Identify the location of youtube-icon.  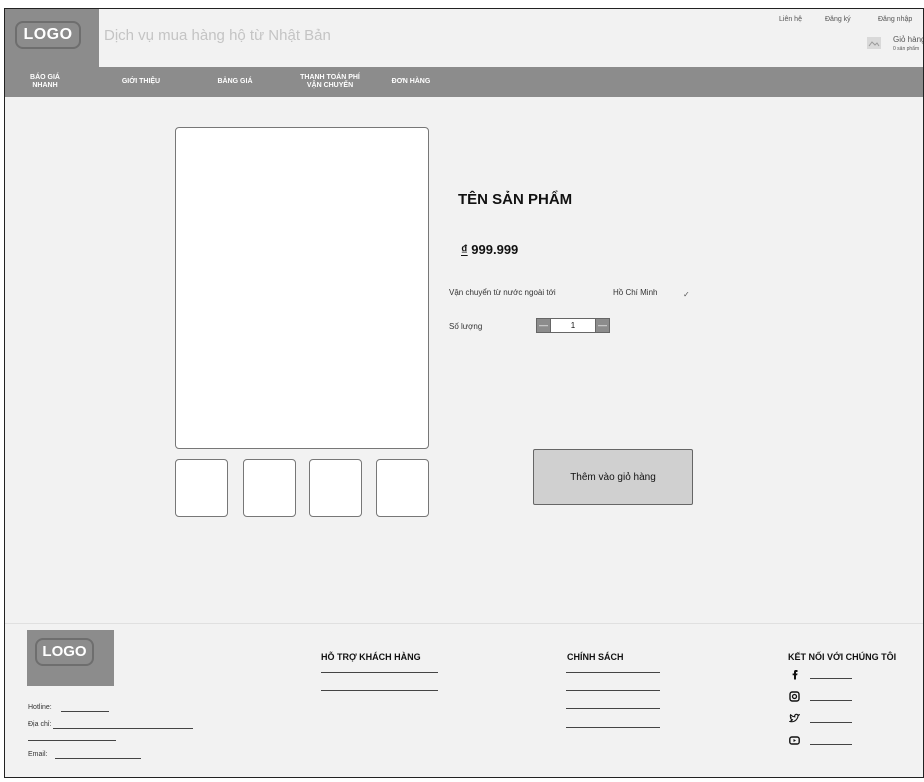
(794, 740).